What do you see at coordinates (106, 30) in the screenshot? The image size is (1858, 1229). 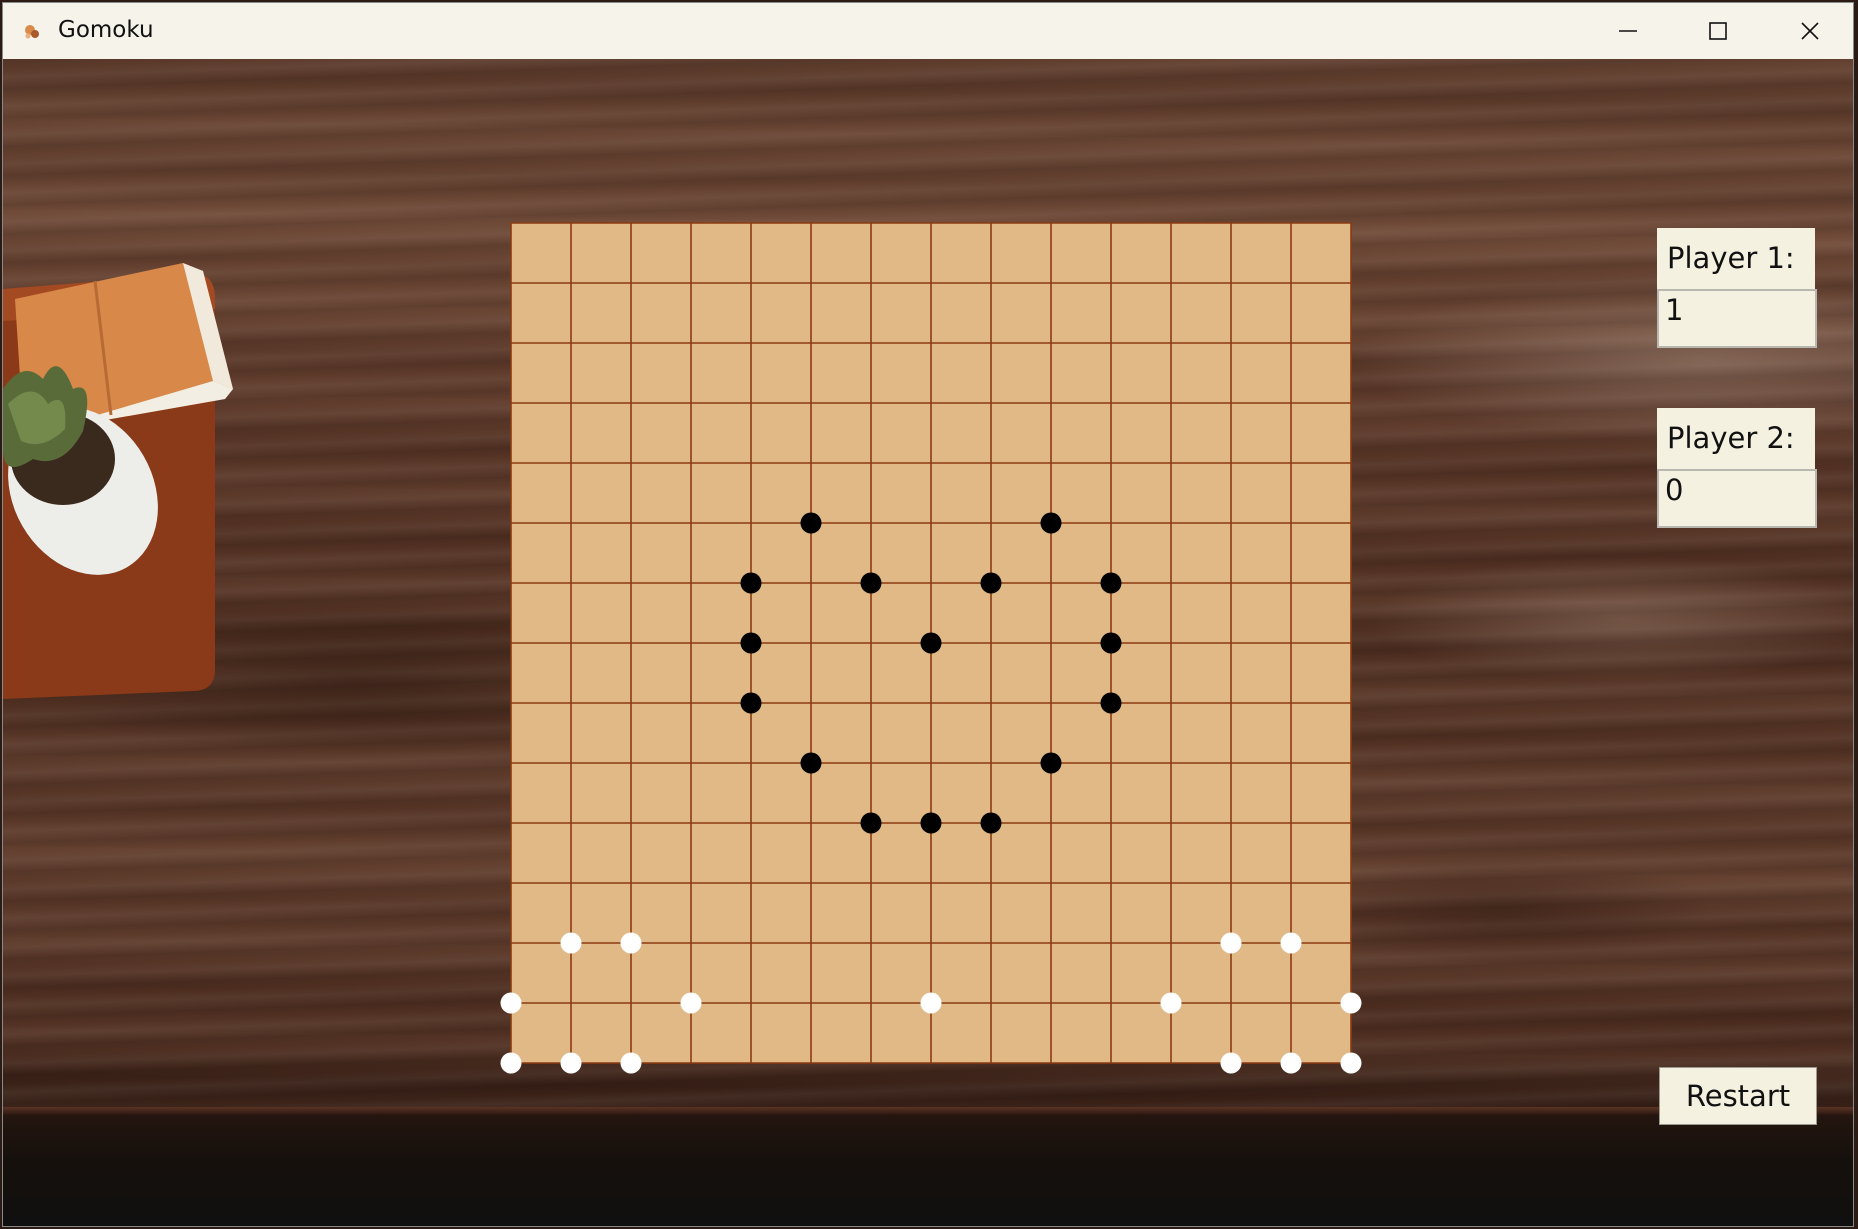 I see `window-title: Gomoku` at bounding box center [106, 30].